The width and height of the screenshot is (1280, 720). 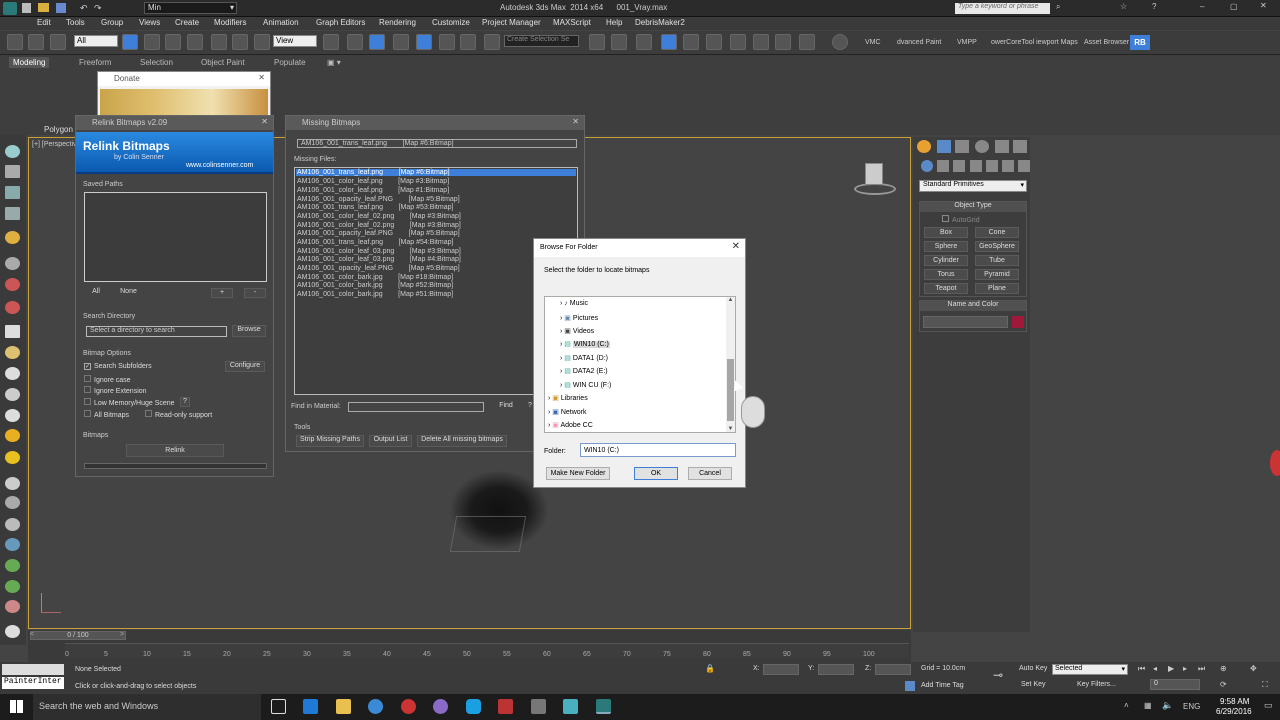 I want to click on output-list-button: Output List, so click(x=390, y=441).